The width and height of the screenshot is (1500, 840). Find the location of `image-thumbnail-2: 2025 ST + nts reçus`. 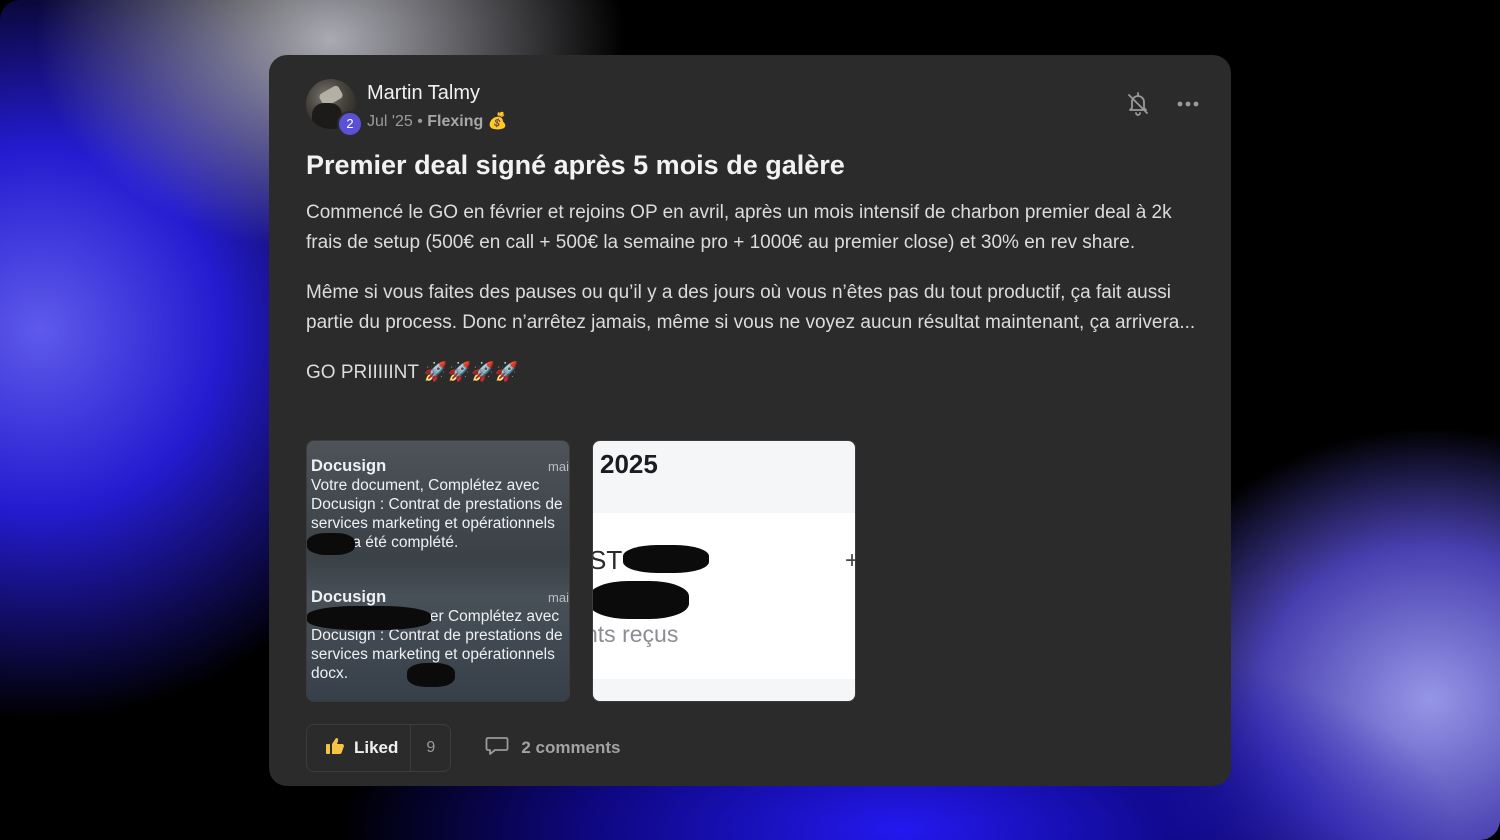

image-thumbnail-2: 2025 ST + nts reçus is located at coordinates (724, 571).